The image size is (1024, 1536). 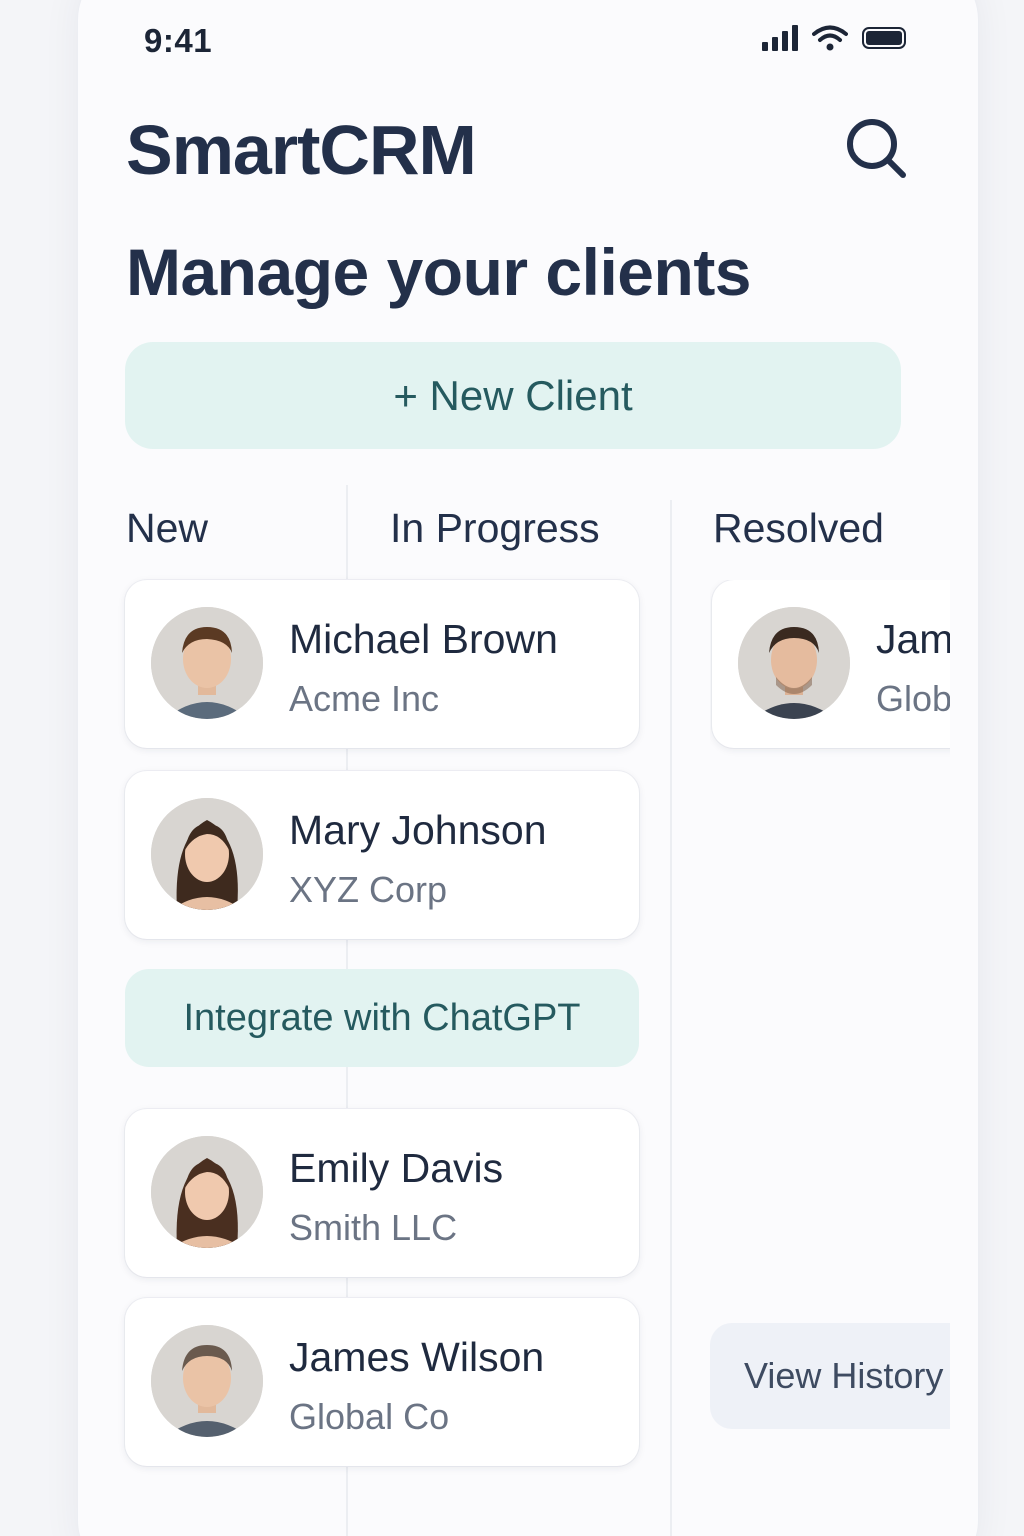 I want to click on signal-icon, so click(x=780, y=38).